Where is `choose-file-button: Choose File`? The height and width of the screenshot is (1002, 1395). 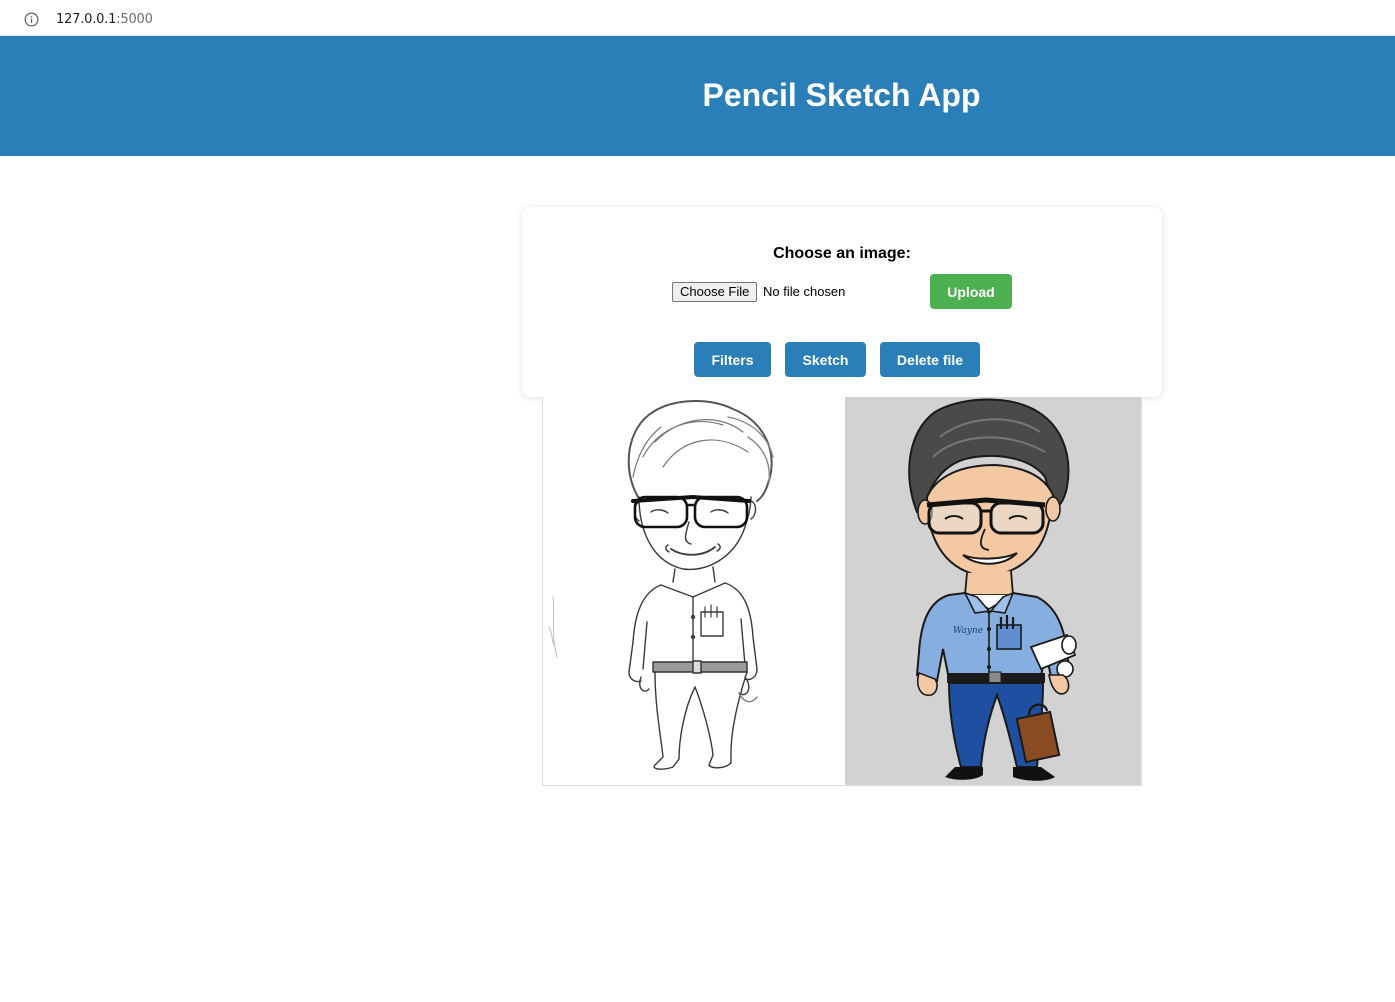 choose-file-button: Choose File is located at coordinates (715, 292).